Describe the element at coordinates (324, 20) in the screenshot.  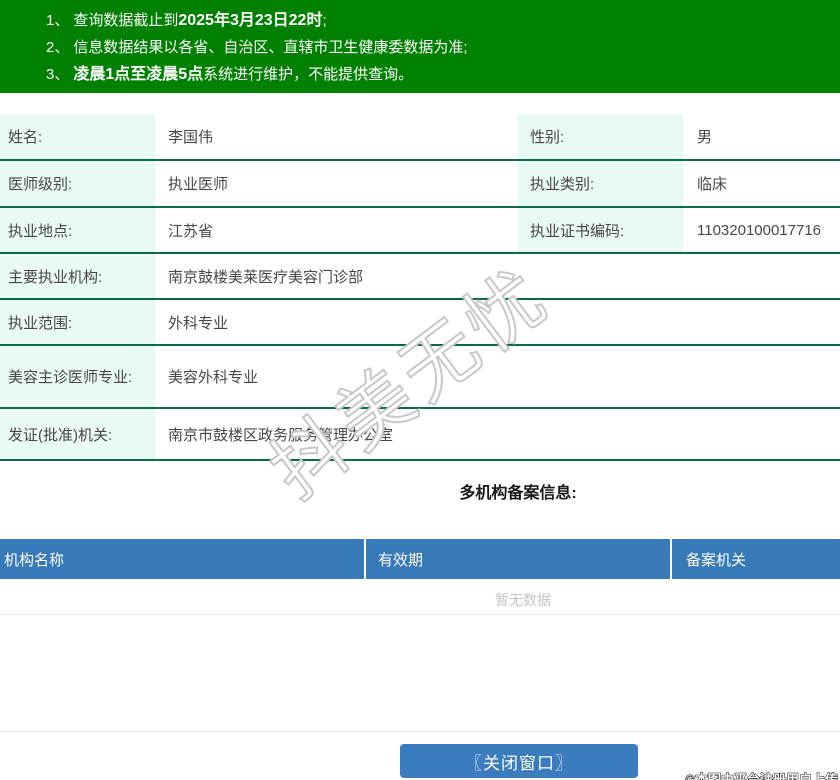
I see `notice-text: ;` at that location.